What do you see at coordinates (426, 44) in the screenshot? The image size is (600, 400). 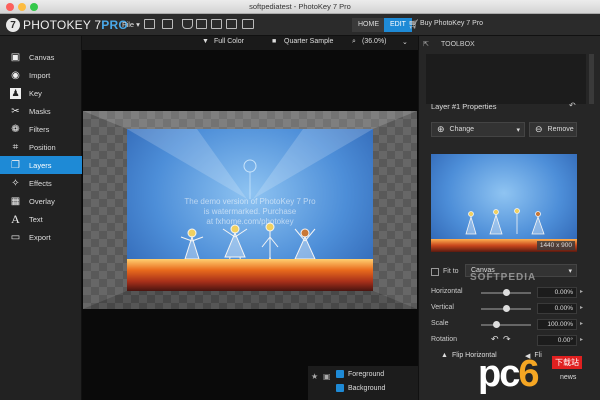 I see `popout-icon: ⇱` at bounding box center [426, 44].